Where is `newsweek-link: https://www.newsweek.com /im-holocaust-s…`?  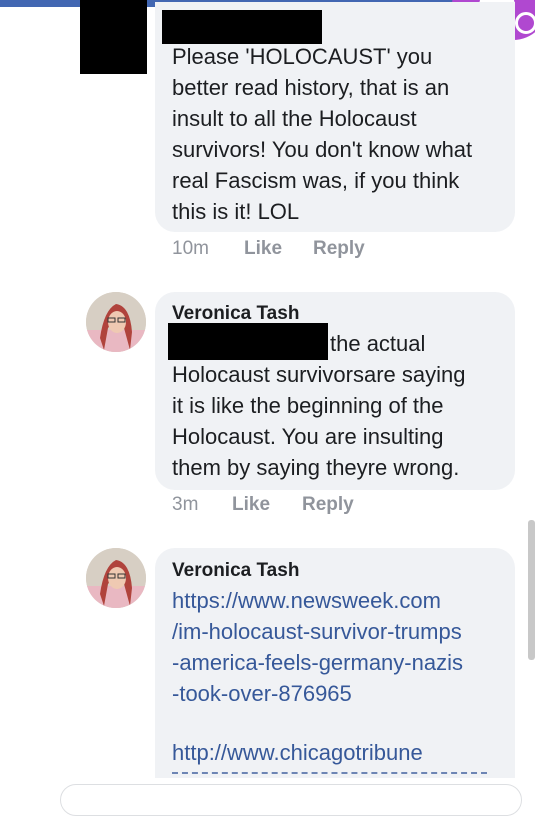 newsweek-link: https://www.newsweek.com /im-holocaust-s… is located at coordinates (342, 647).